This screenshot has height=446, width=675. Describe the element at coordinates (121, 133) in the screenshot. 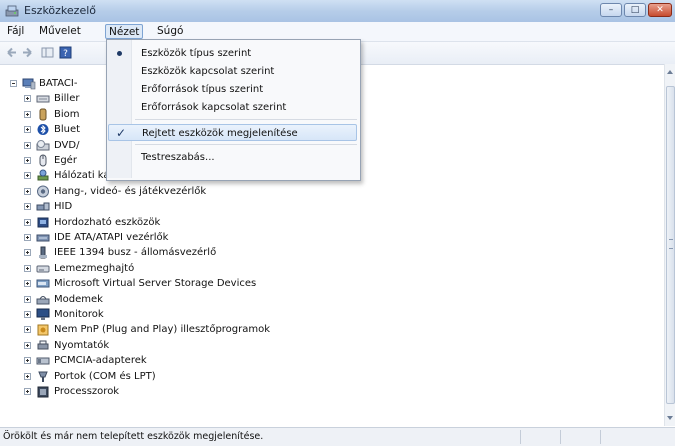

I see `checkmark-icon: ✓` at that location.